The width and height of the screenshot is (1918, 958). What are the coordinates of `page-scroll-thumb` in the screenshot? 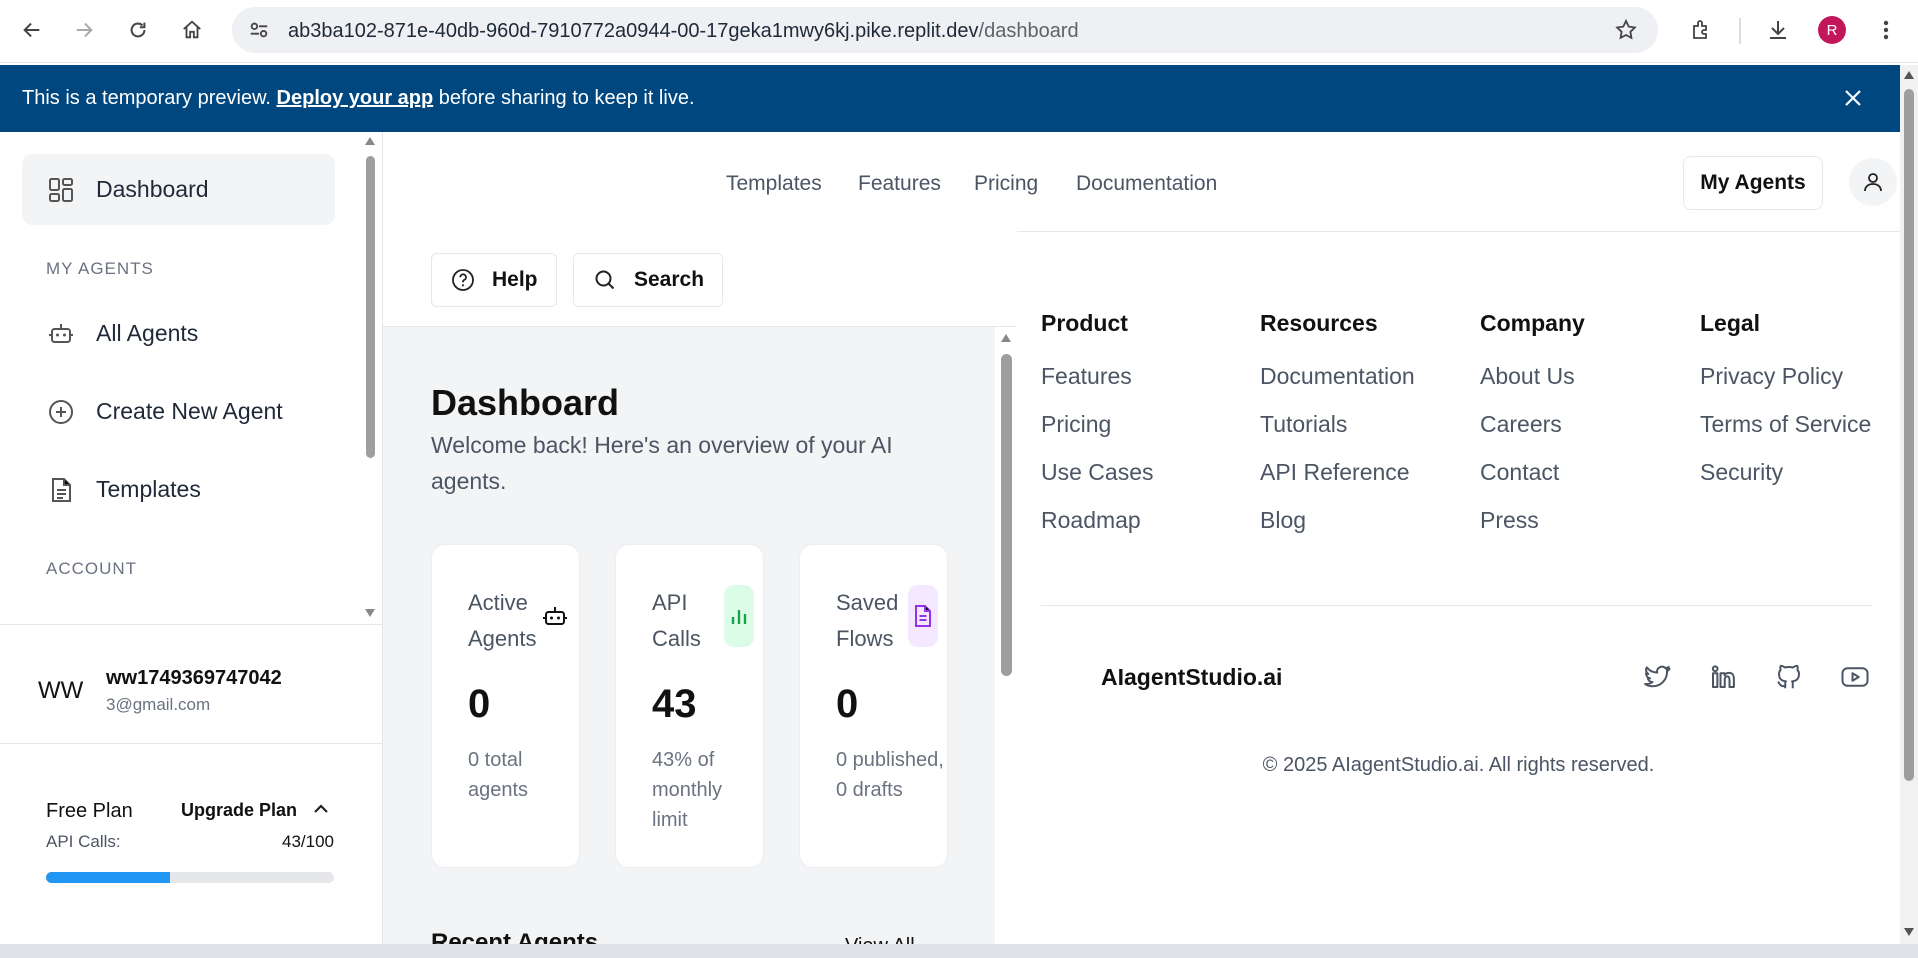 It's located at (1909, 435).